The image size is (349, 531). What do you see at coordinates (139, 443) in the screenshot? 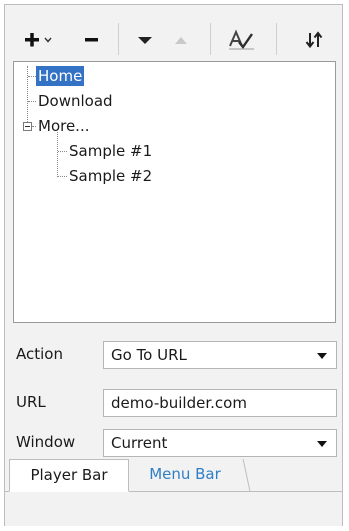
I see `window-value: Current` at bounding box center [139, 443].